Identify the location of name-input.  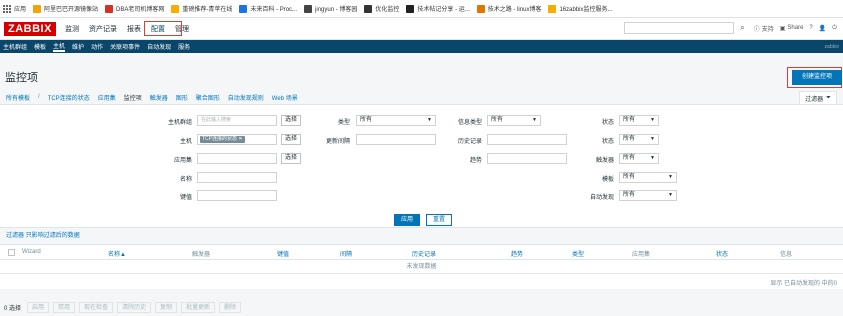
(237, 177).